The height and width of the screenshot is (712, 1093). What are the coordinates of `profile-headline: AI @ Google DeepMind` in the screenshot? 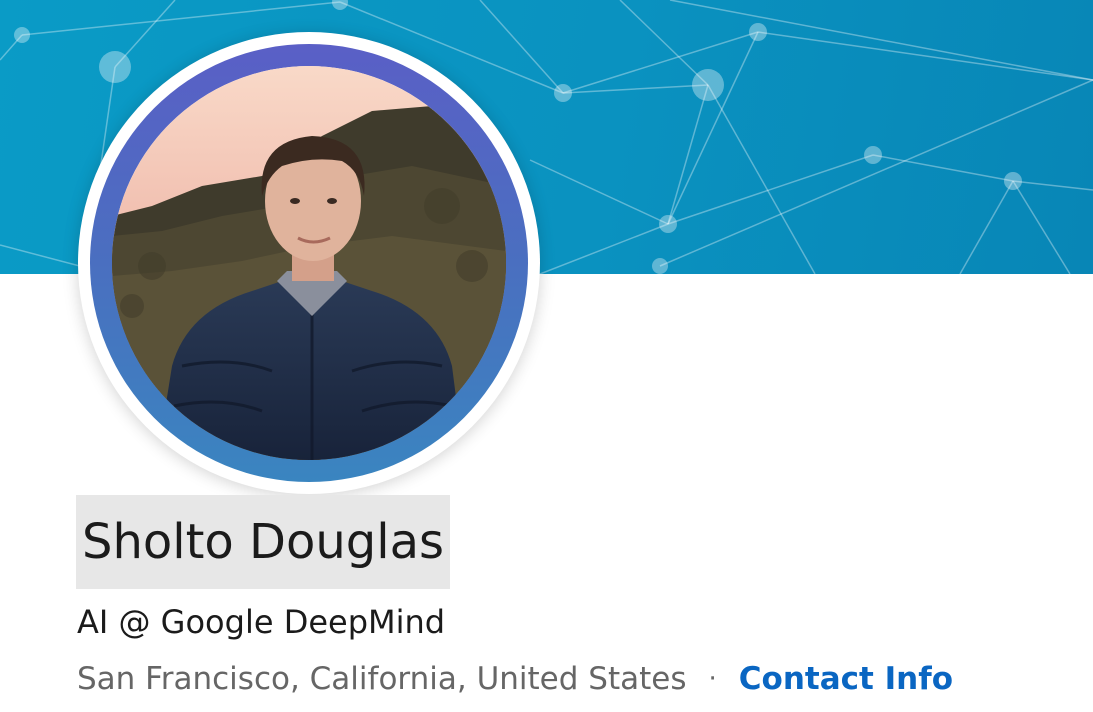 It's located at (261, 622).